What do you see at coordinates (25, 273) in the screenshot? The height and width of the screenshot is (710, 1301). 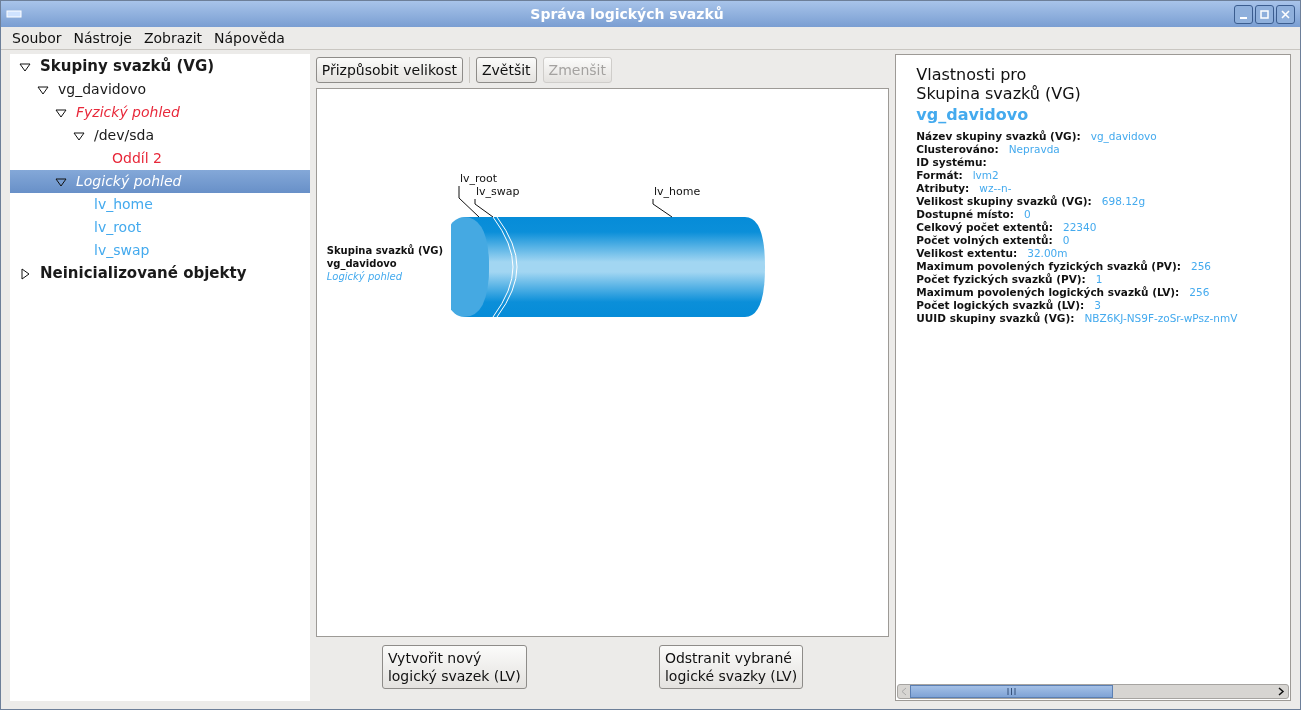 I see `collapsed-triangle-icon` at bounding box center [25, 273].